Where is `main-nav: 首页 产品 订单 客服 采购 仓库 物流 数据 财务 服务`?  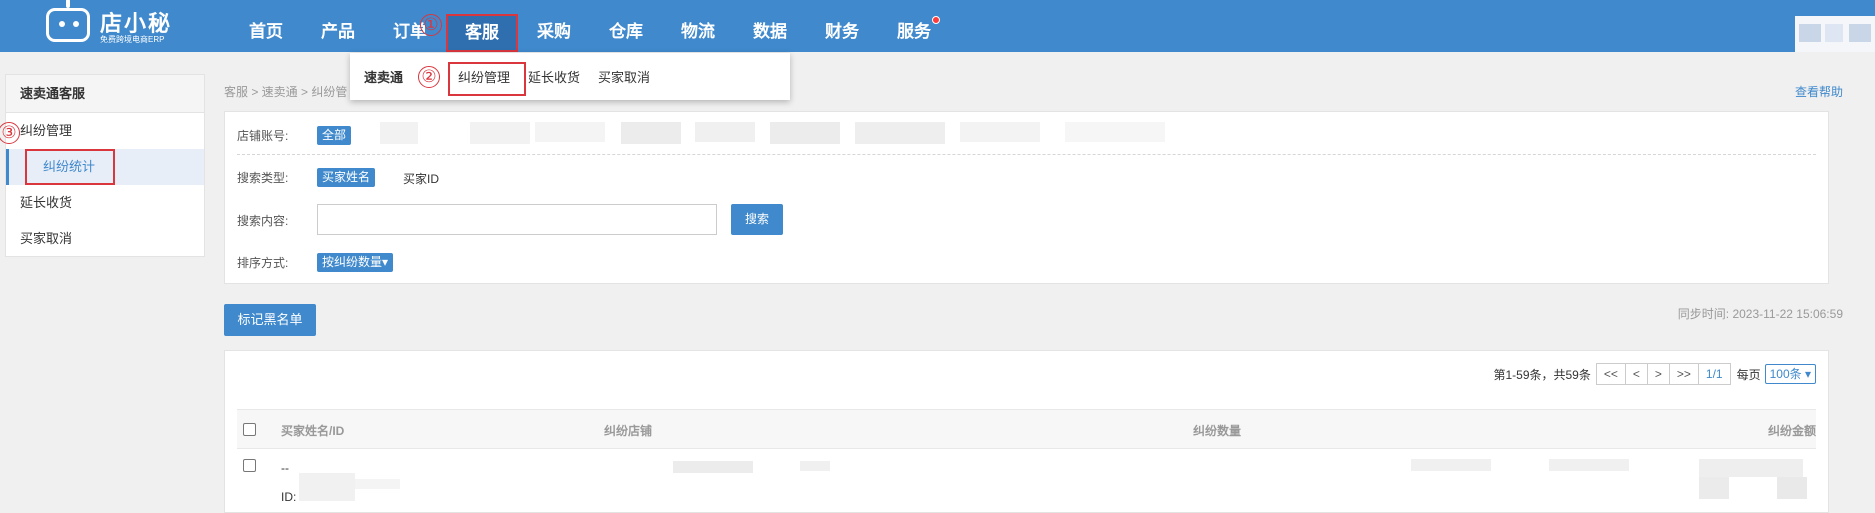
main-nav: 首页 产品 订单 客服 采购 仓库 物流 数据 财务 服务 is located at coordinates (590, 26).